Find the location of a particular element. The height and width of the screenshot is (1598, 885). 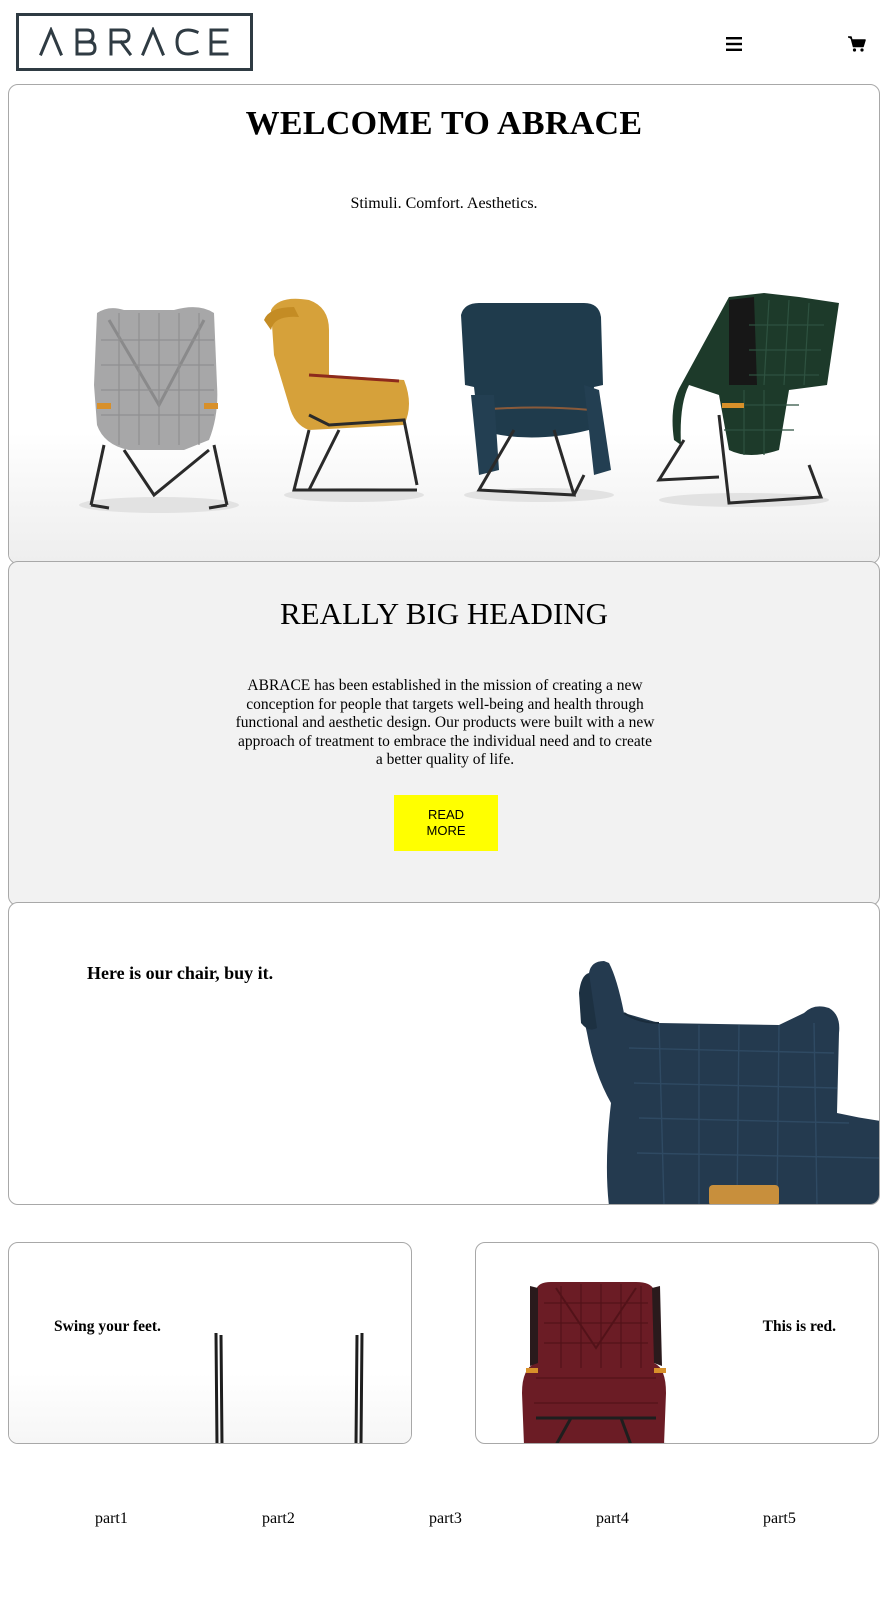

navy-chair-image is located at coordinates (729, 1082).